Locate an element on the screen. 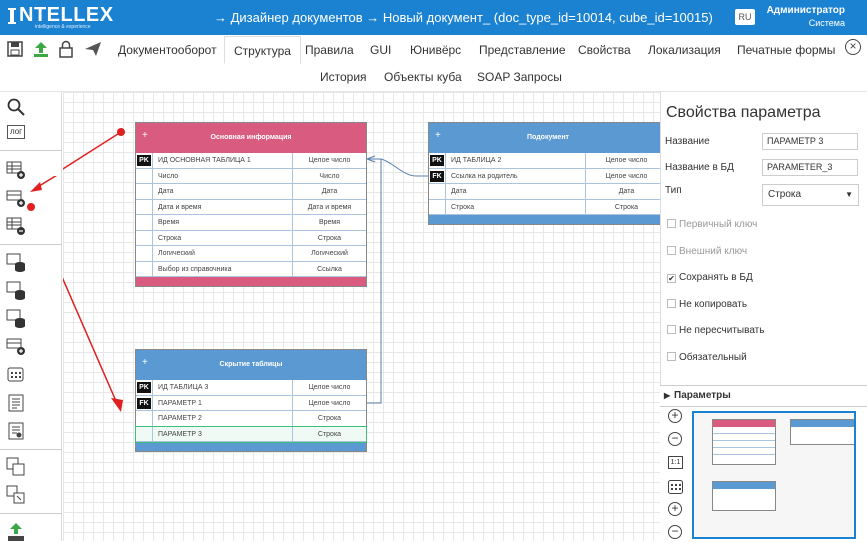 The height and width of the screenshot is (542, 867). zoom-out-icon: − is located at coordinates (675, 439).